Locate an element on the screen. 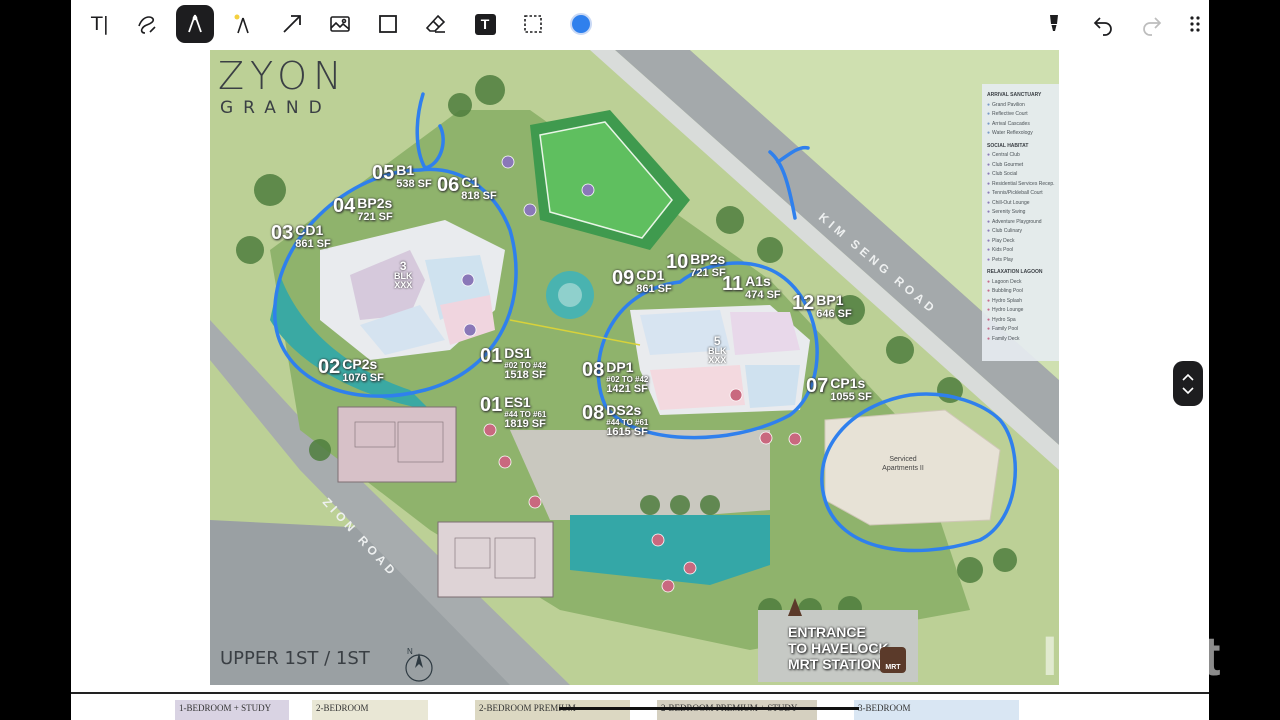 The height and width of the screenshot is (720, 1280). unit-label: 05 B1 538 SF is located at coordinates (402, 176).